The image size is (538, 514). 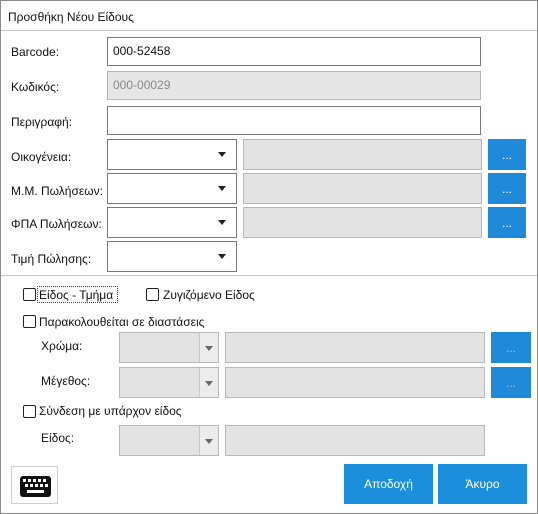 What do you see at coordinates (35, 87) in the screenshot?
I see `code-label: Κωδικός:` at bounding box center [35, 87].